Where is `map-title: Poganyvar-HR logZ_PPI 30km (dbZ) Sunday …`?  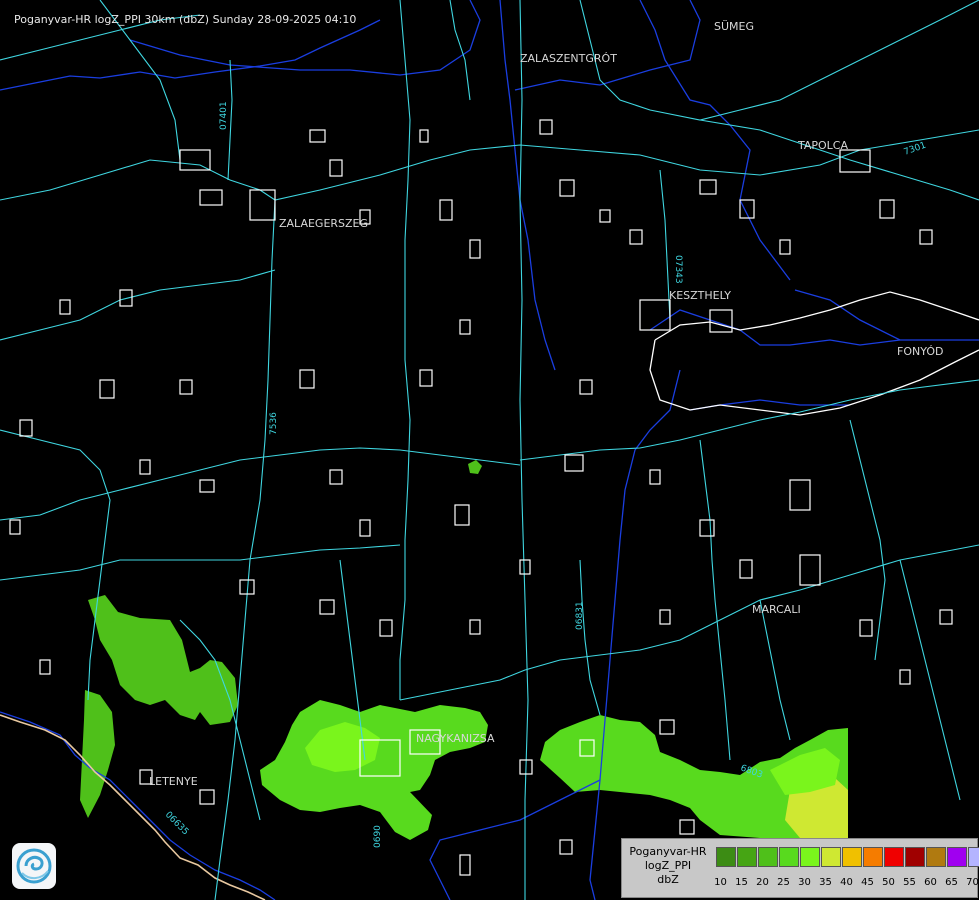 map-title: Poganyvar-HR logZ_PPI 30km (dbZ) Sunday … is located at coordinates (185, 19).